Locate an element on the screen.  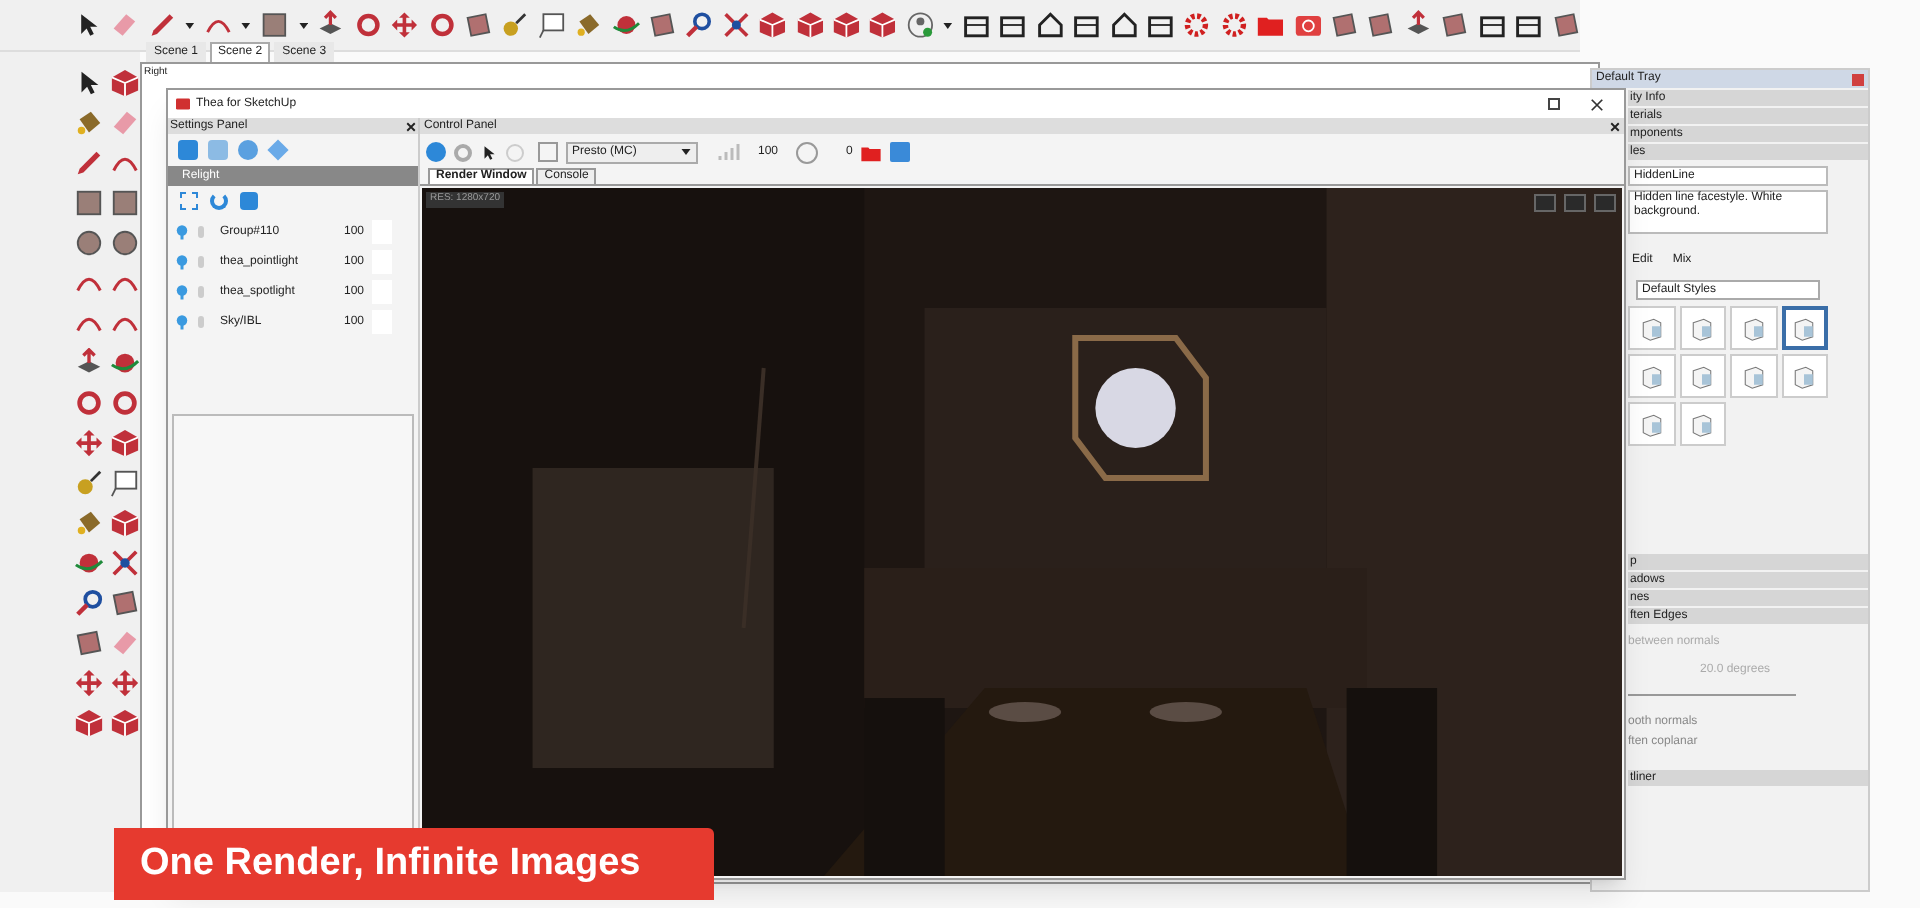
cursor-icon is located at coordinates (489, 152).